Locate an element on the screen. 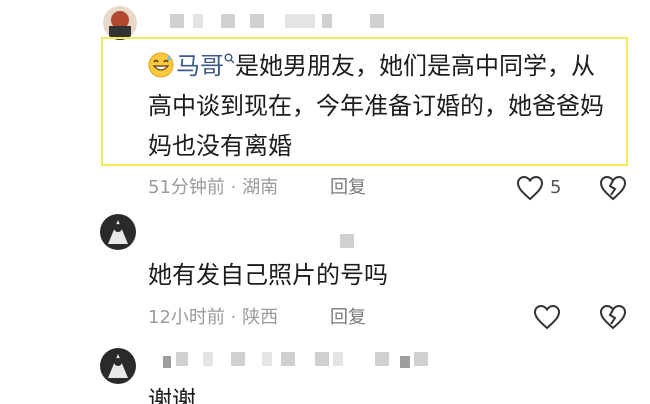 The image size is (650, 404). like-count: 5 is located at coordinates (556, 187).